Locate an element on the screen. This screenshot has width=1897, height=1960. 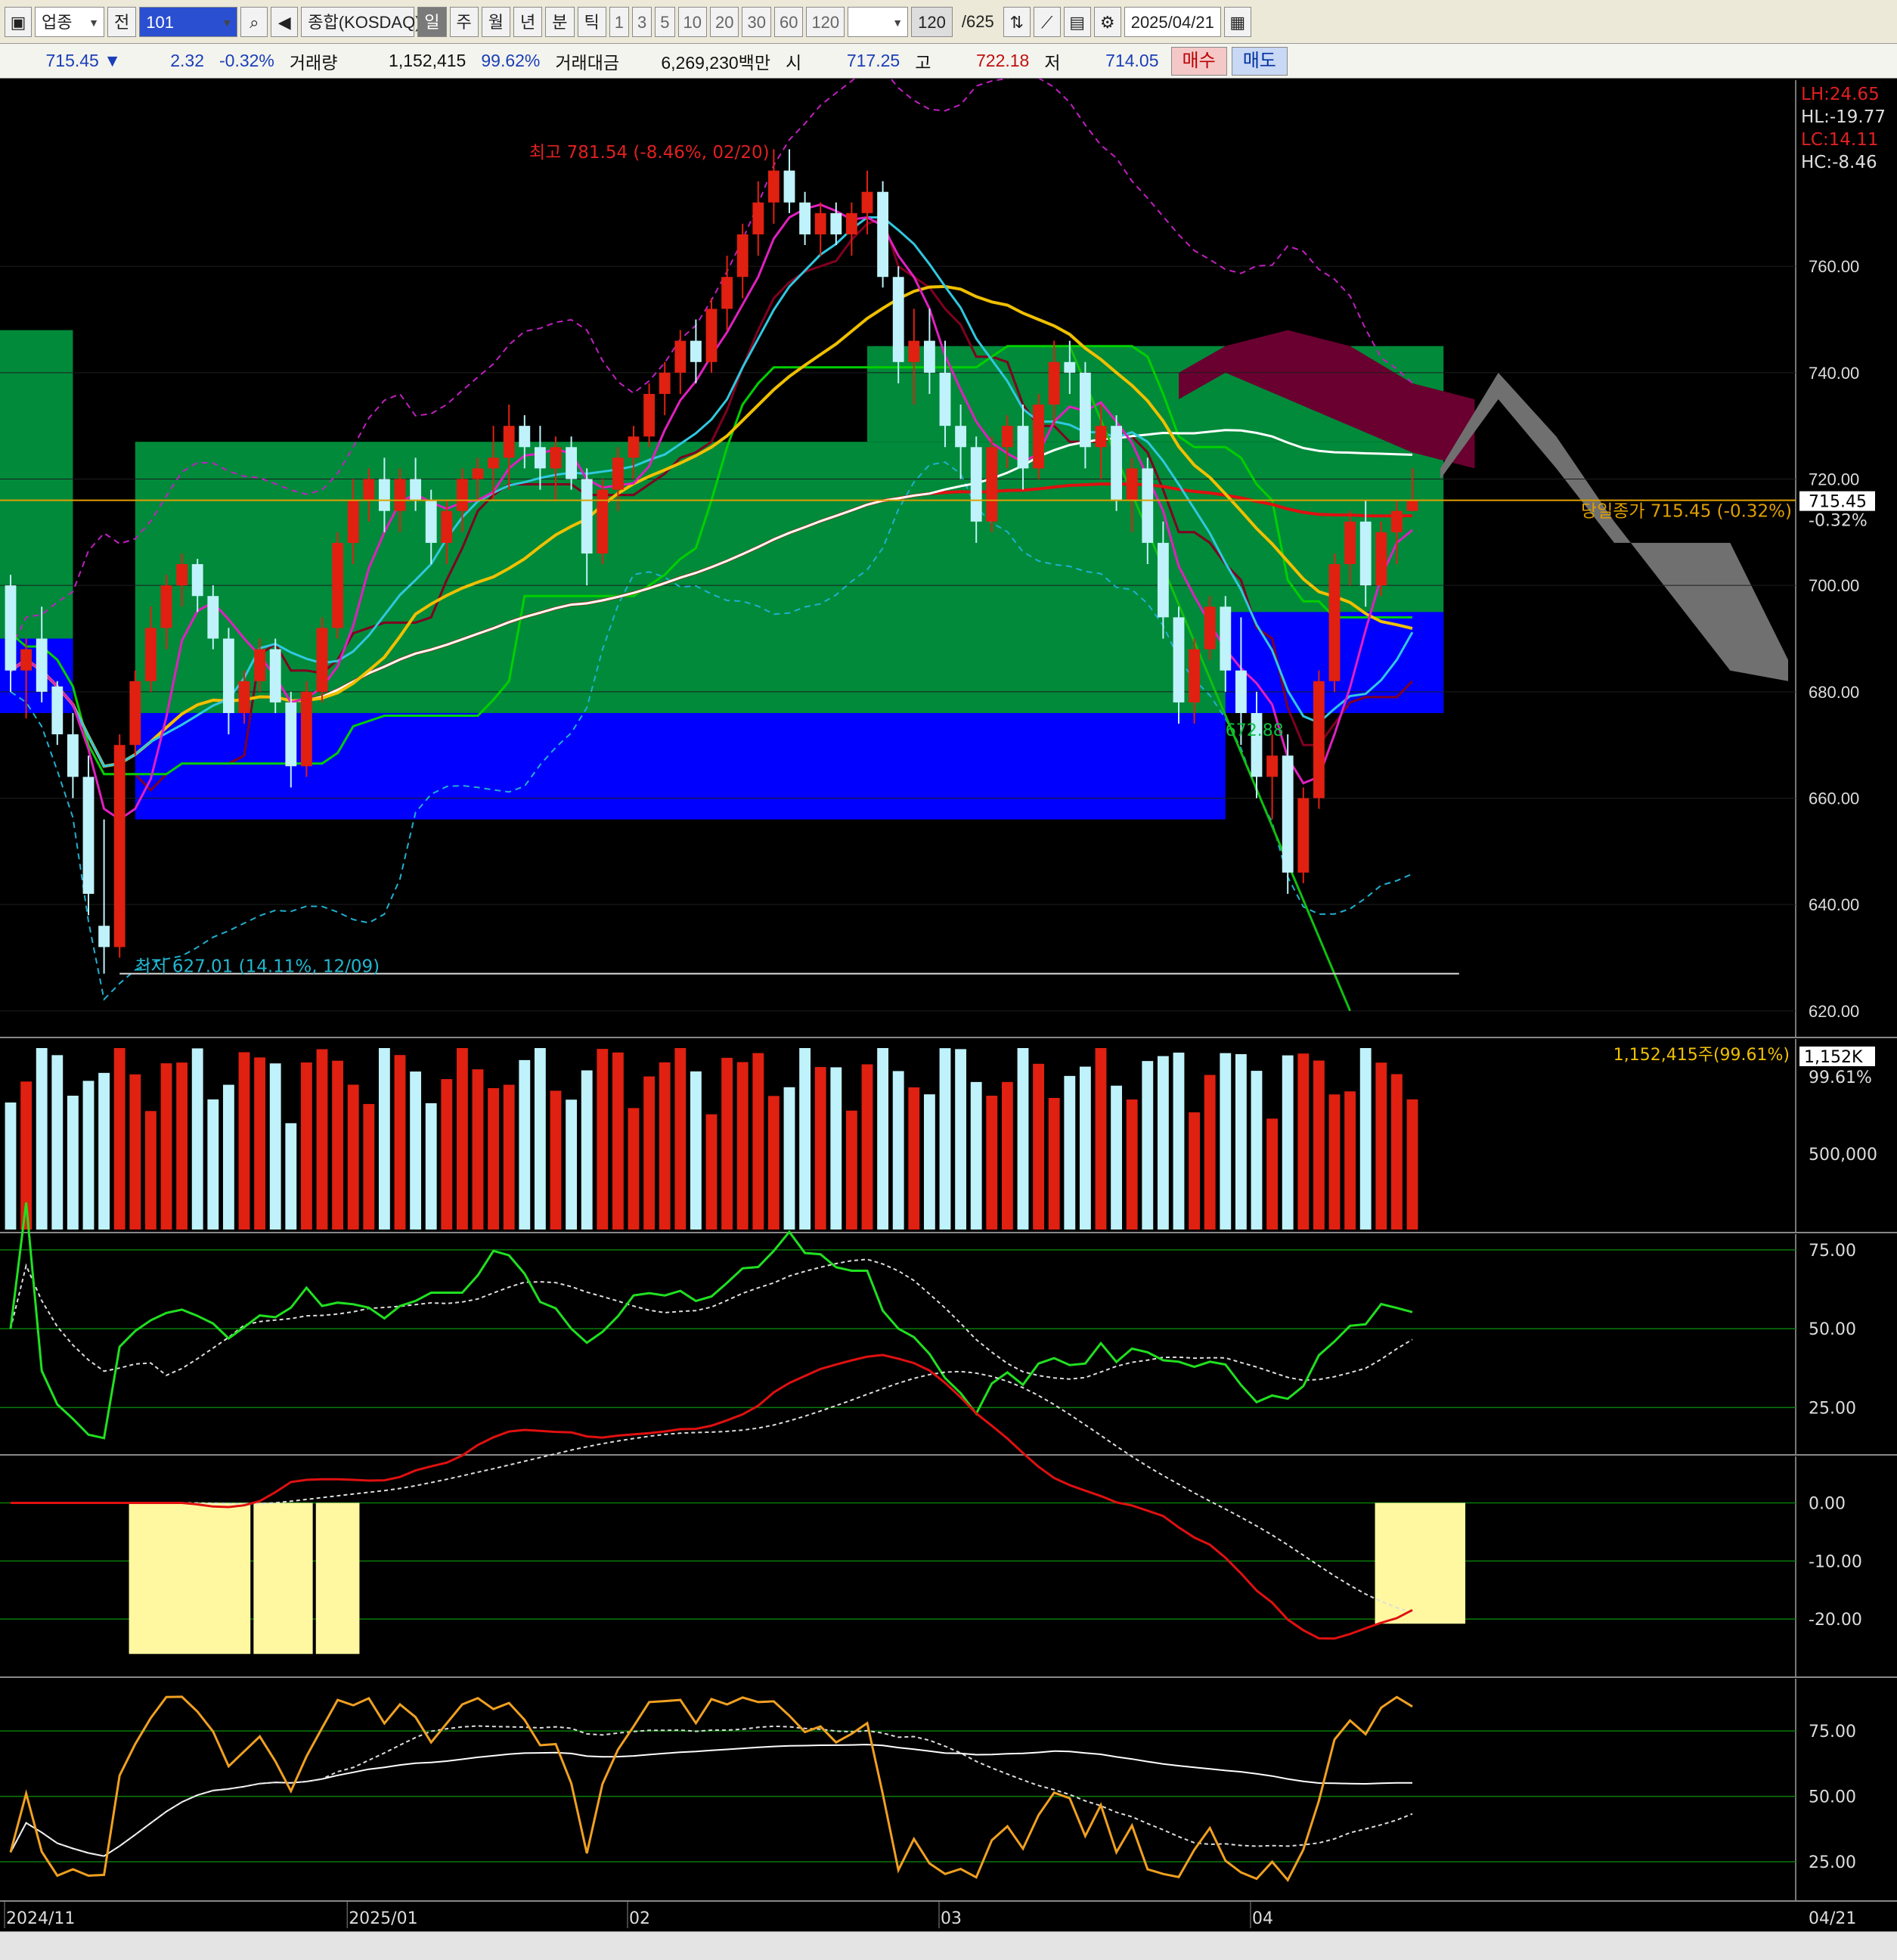
category-select: 업종 is located at coordinates (69, 22).